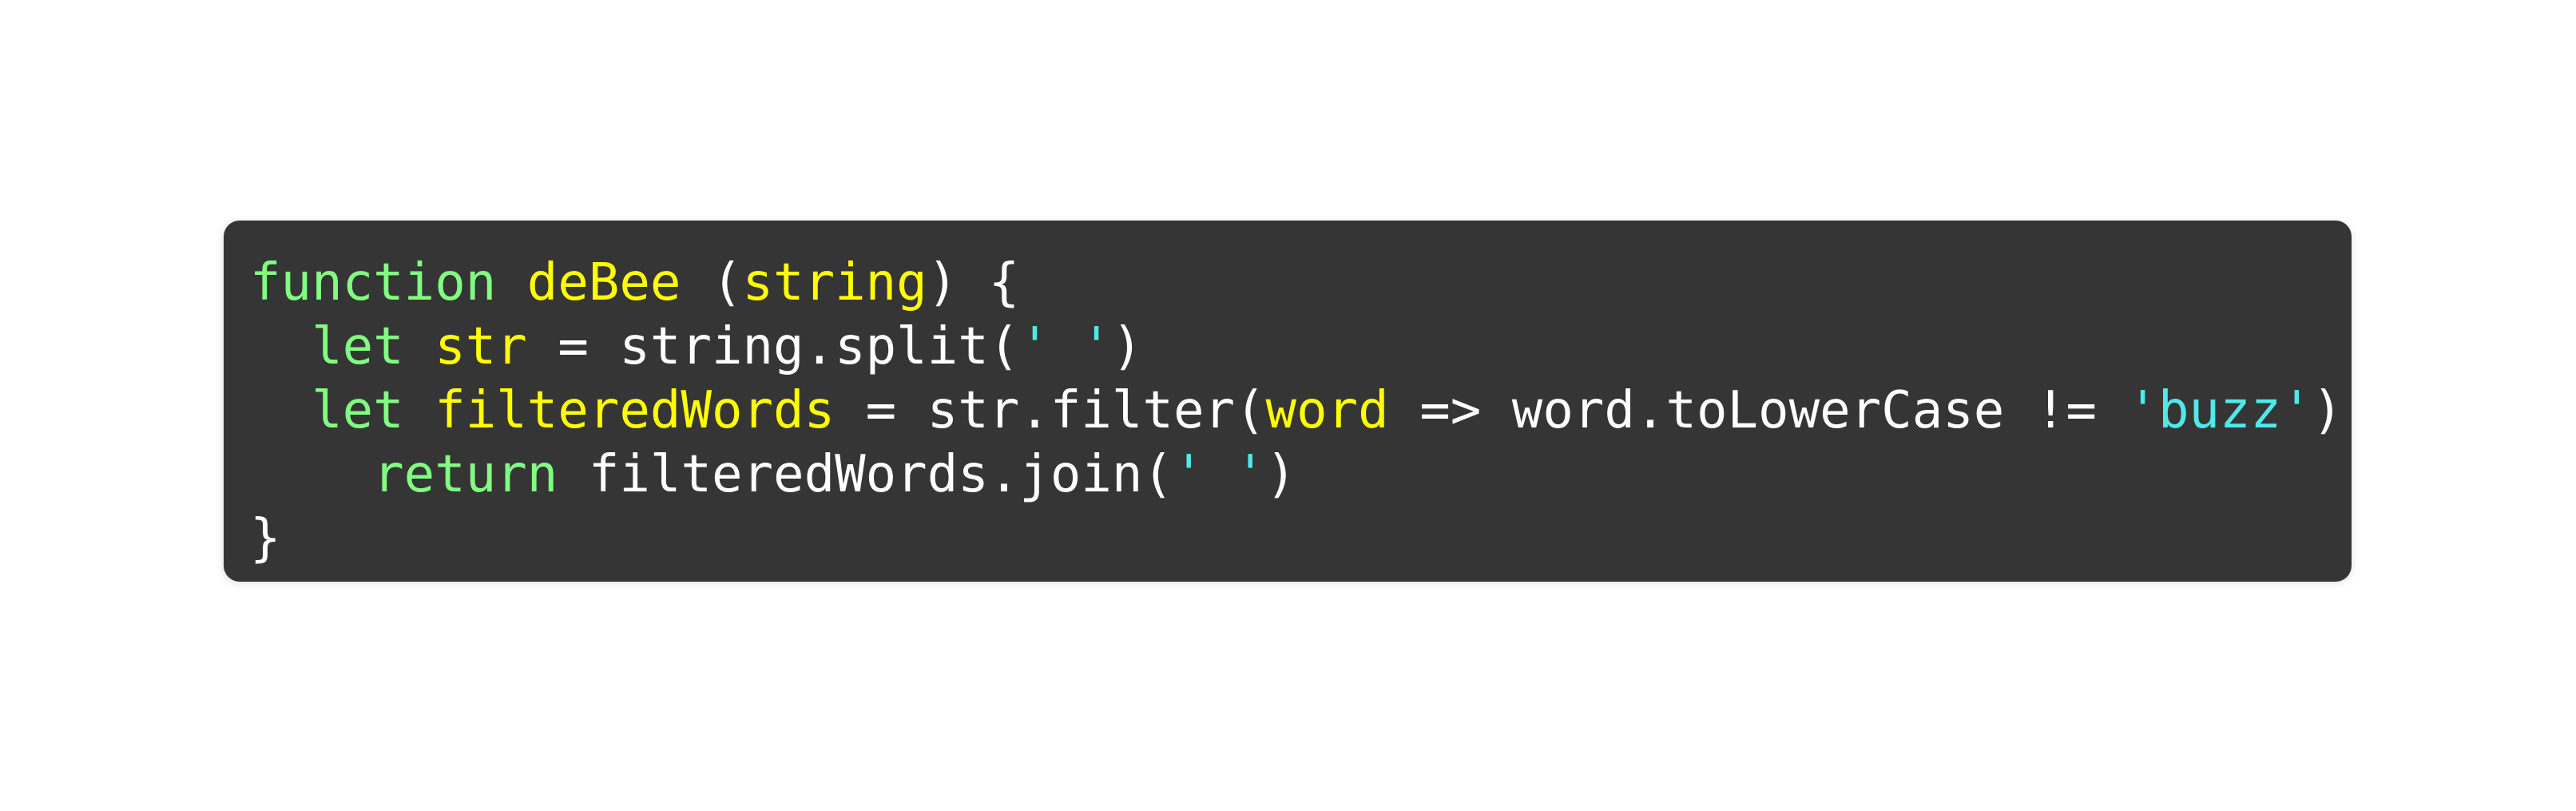 The height and width of the screenshot is (811, 2576). I want to click on token: (, so click(712, 282).